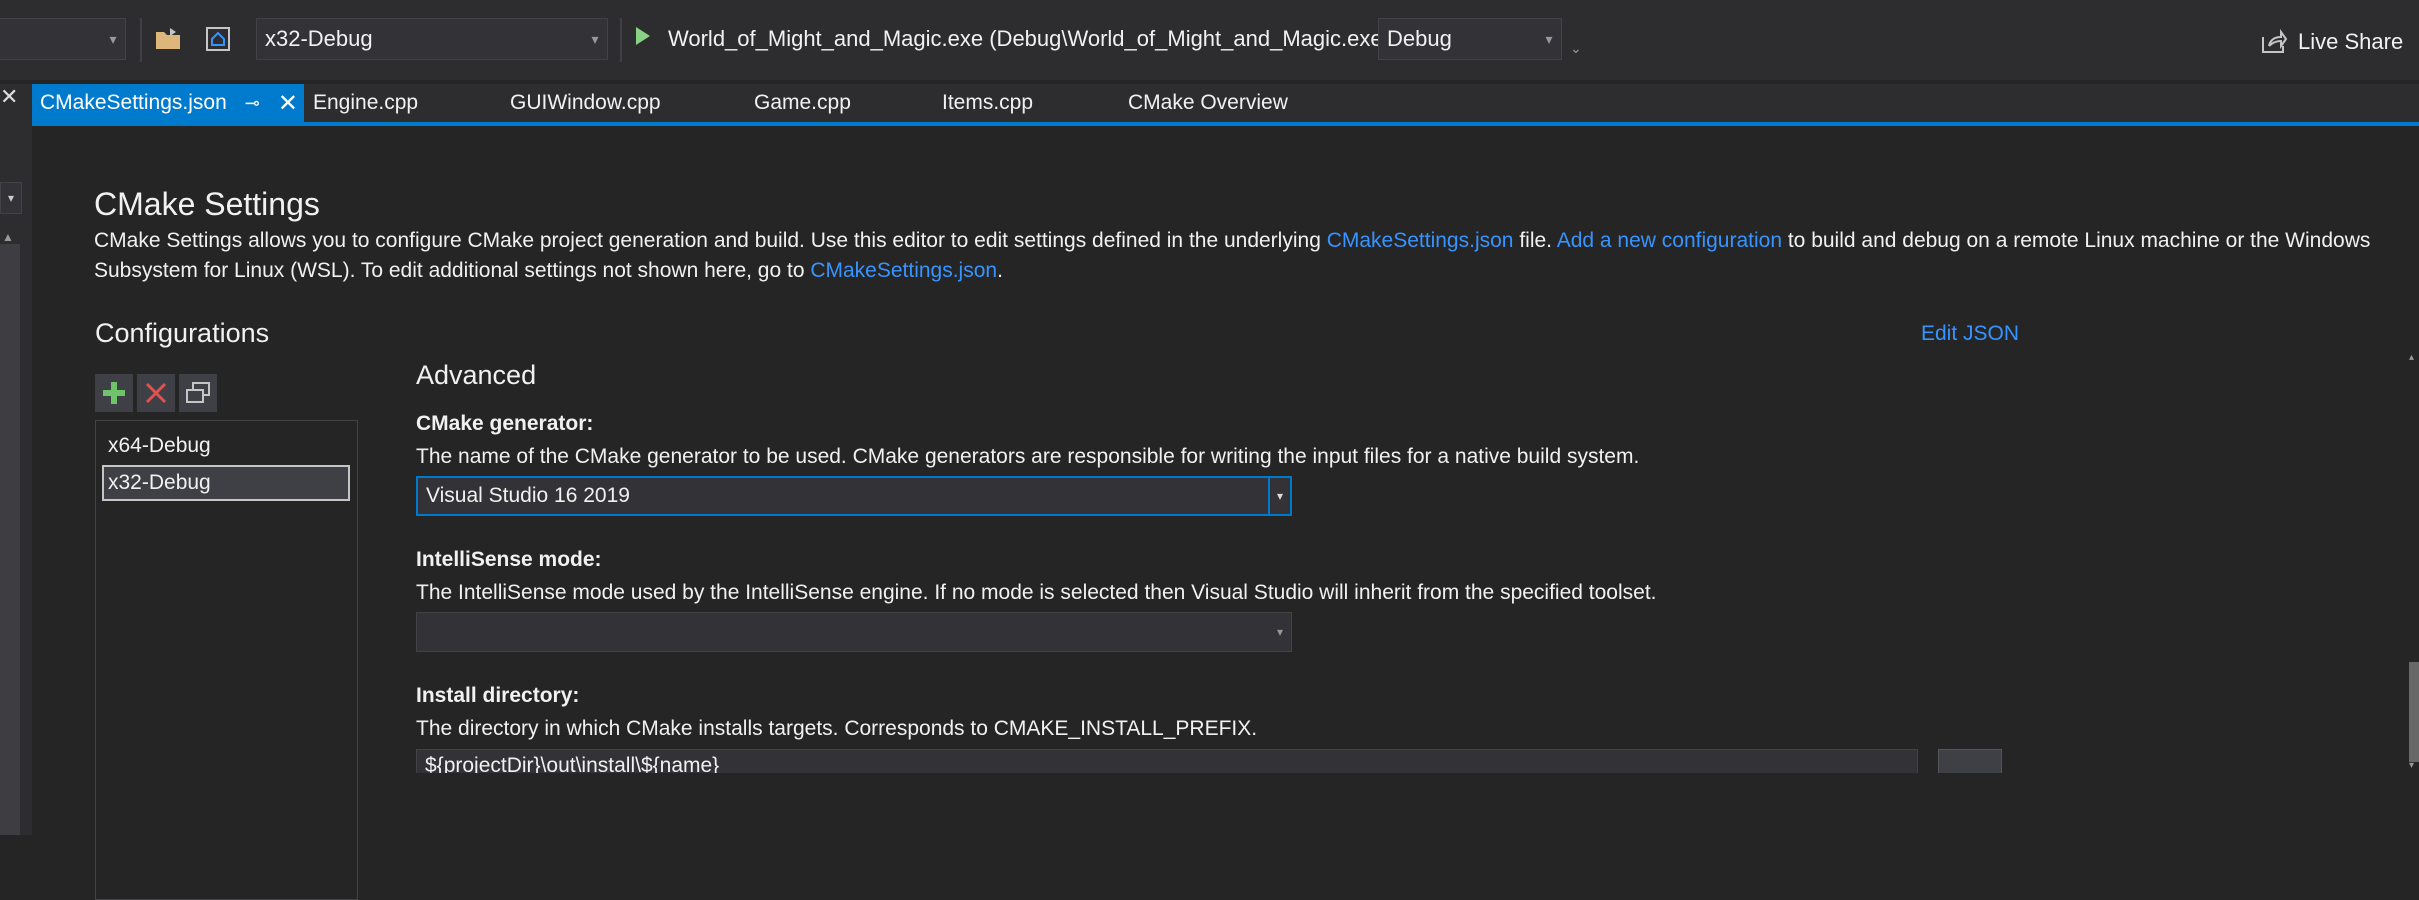 This screenshot has width=2419, height=900. I want to click on rail-scrollbar, so click(10, 539).